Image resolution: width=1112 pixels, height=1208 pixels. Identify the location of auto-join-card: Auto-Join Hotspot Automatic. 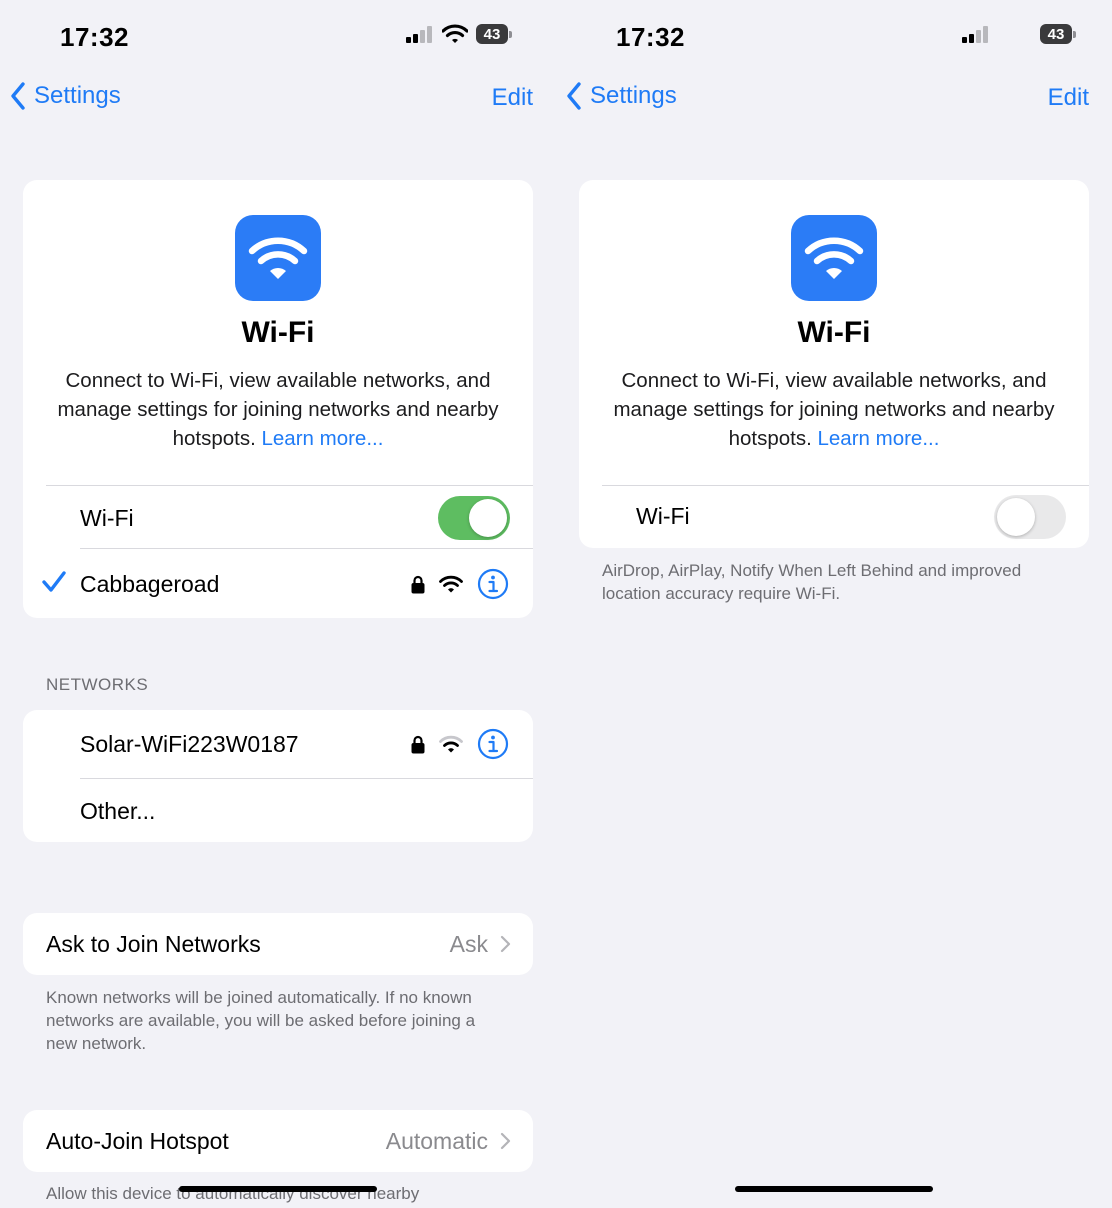
(278, 1141).